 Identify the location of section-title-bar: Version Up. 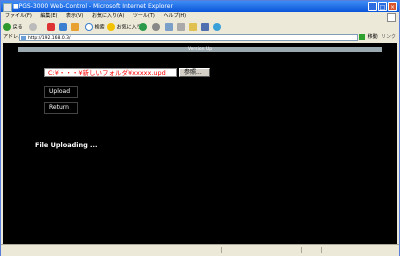
(200, 49).